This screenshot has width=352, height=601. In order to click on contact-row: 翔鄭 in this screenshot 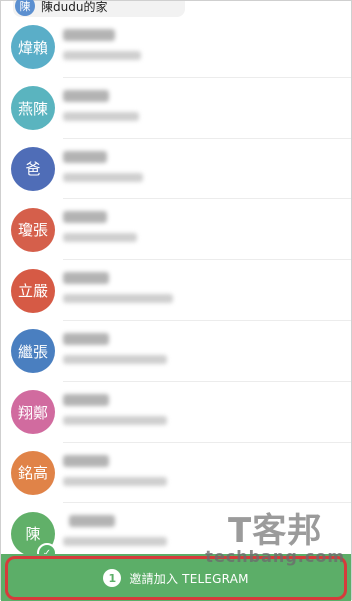, I will do `click(176, 412)`.